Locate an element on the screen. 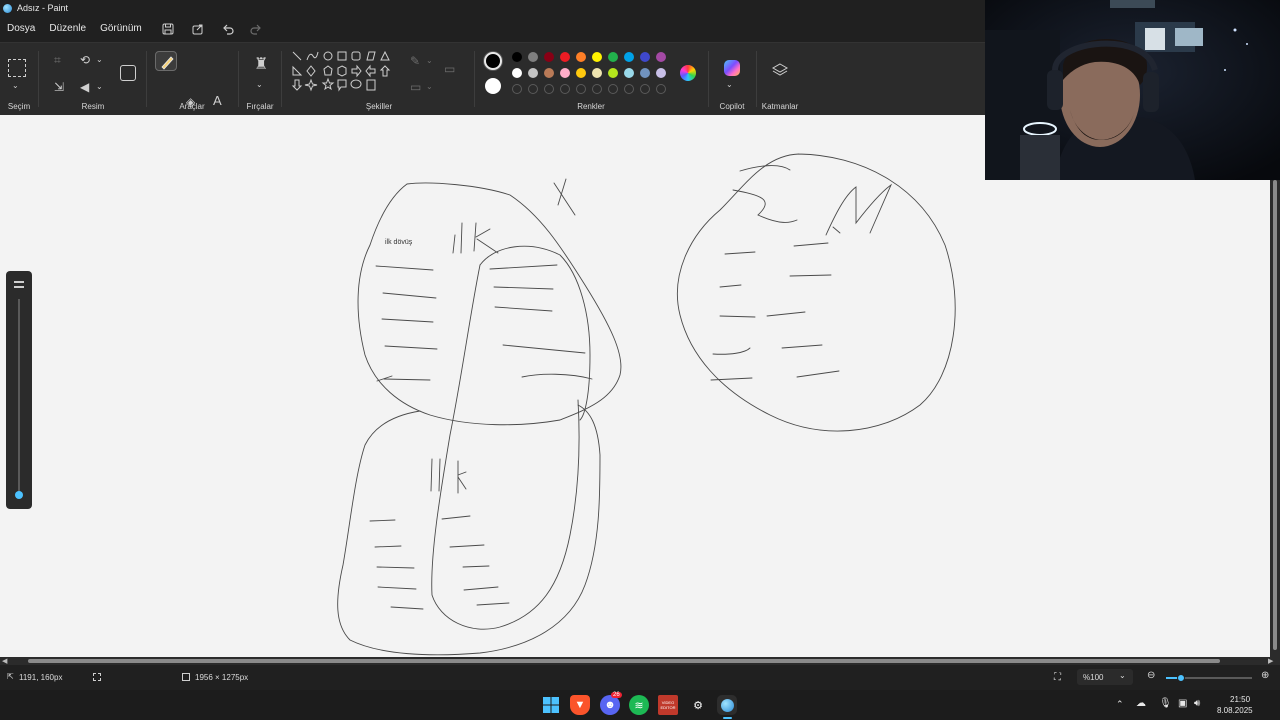 Image resolution: width=1280 pixels, height=720 pixels. outline-icon: ✎ is located at coordinates (415, 61).